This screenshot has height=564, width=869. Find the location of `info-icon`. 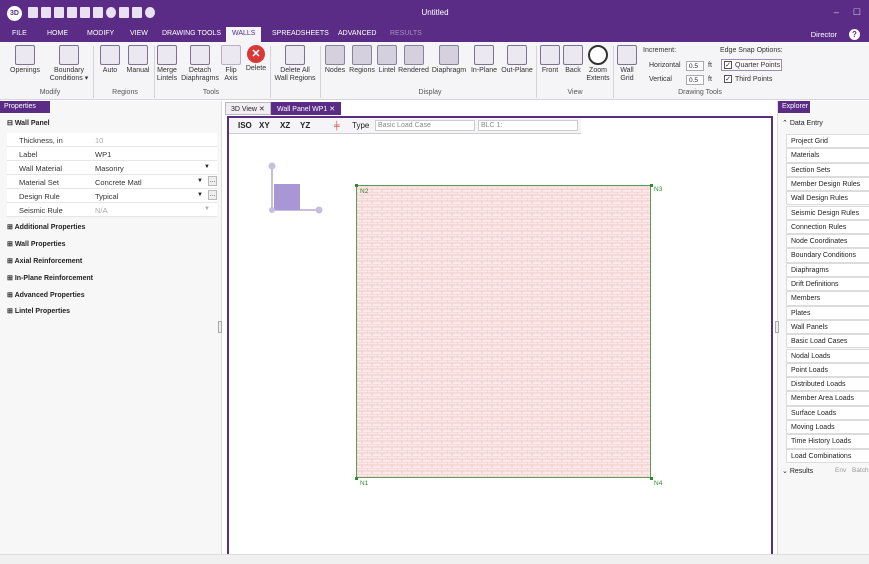

info-icon is located at coordinates (150, 12).